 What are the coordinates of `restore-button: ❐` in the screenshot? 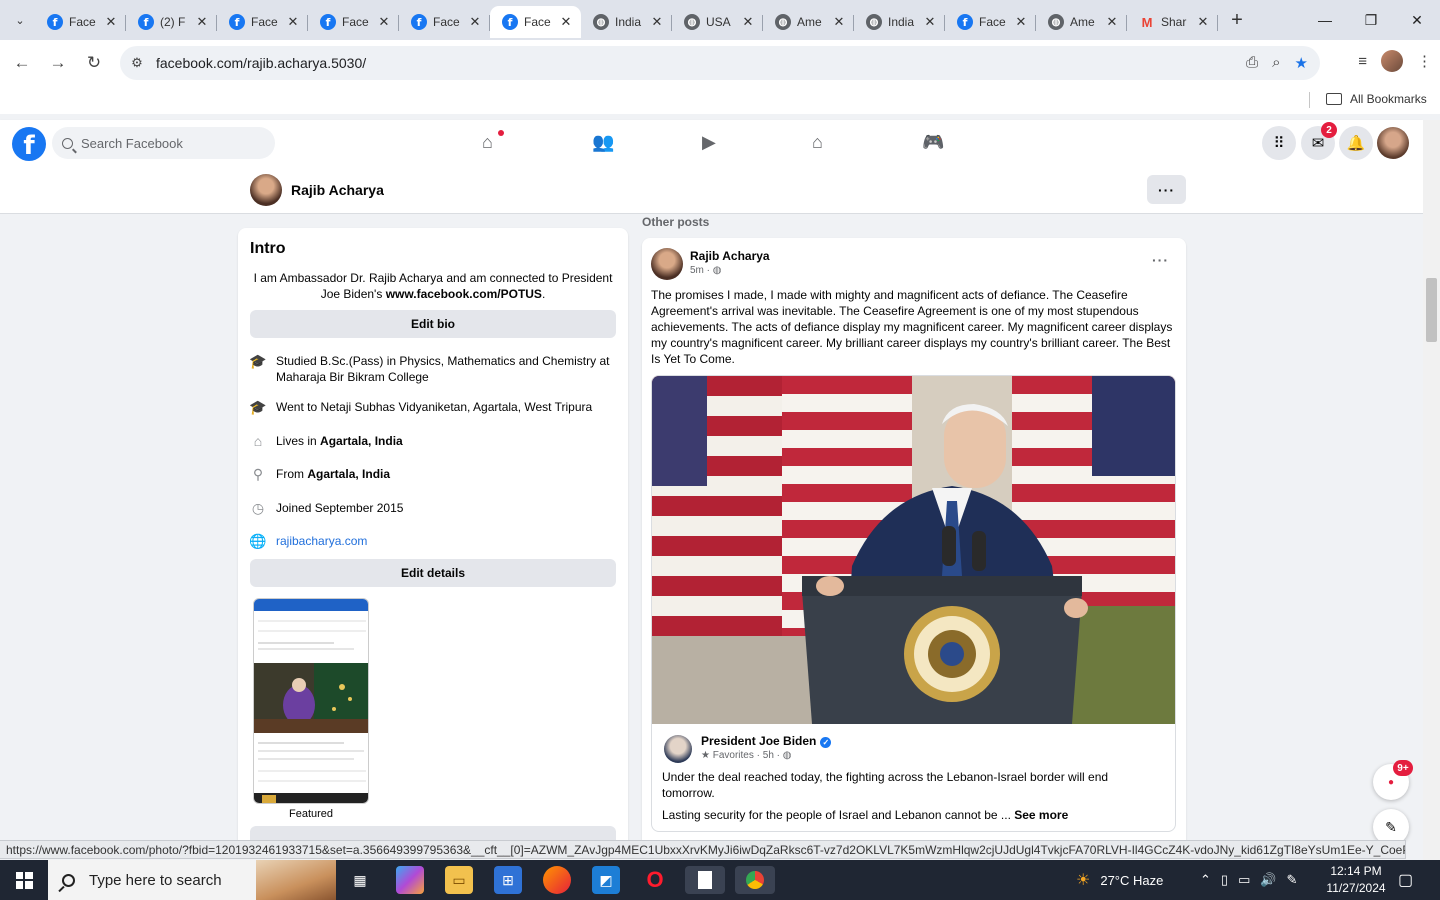 It's located at (1371, 20).